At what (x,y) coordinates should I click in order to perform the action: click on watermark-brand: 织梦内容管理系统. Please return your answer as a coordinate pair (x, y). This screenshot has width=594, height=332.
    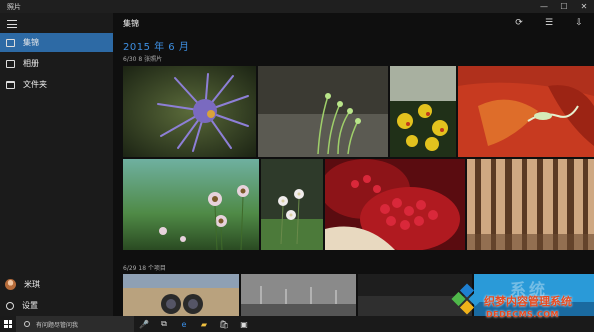
    Looking at the image, I should click on (528, 301).